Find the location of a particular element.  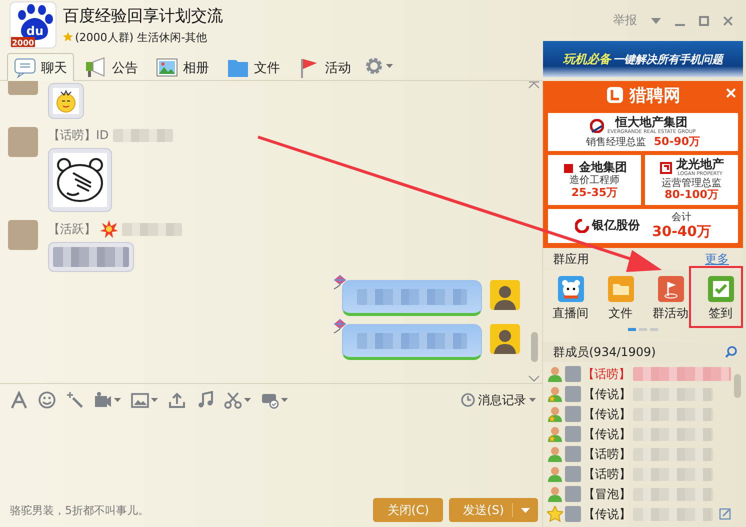

group-info: (2000人群) 生活休闲-其他 is located at coordinates (141, 37).